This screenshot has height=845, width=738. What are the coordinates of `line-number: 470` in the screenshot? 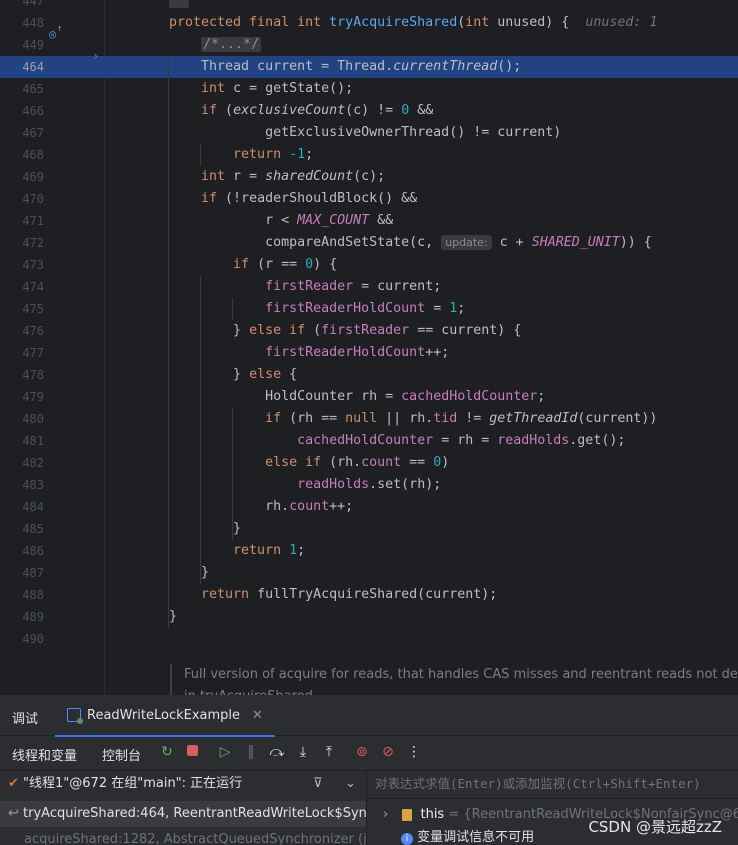 It's located at (22, 199).